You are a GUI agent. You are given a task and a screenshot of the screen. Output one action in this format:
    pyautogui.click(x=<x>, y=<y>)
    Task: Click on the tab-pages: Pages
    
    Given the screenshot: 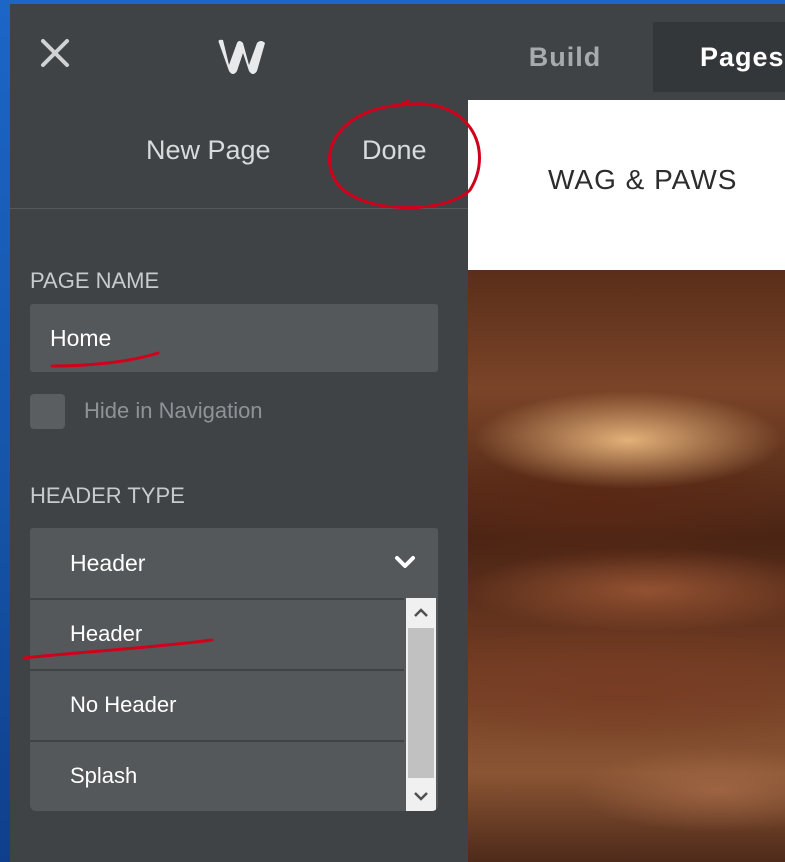 What is the action you would take?
    pyautogui.click(x=719, y=57)
    